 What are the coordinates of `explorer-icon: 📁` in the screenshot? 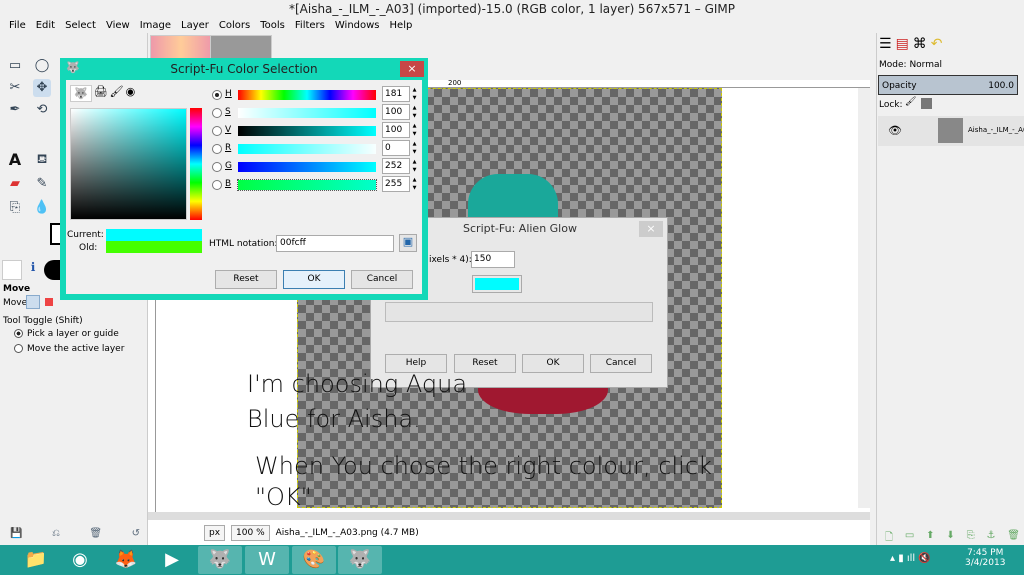 It's located at (36, 560).